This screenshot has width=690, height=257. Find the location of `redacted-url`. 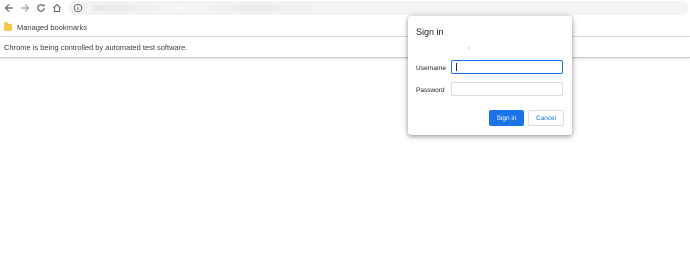

redacted-url is located at coordinates (207, 8).